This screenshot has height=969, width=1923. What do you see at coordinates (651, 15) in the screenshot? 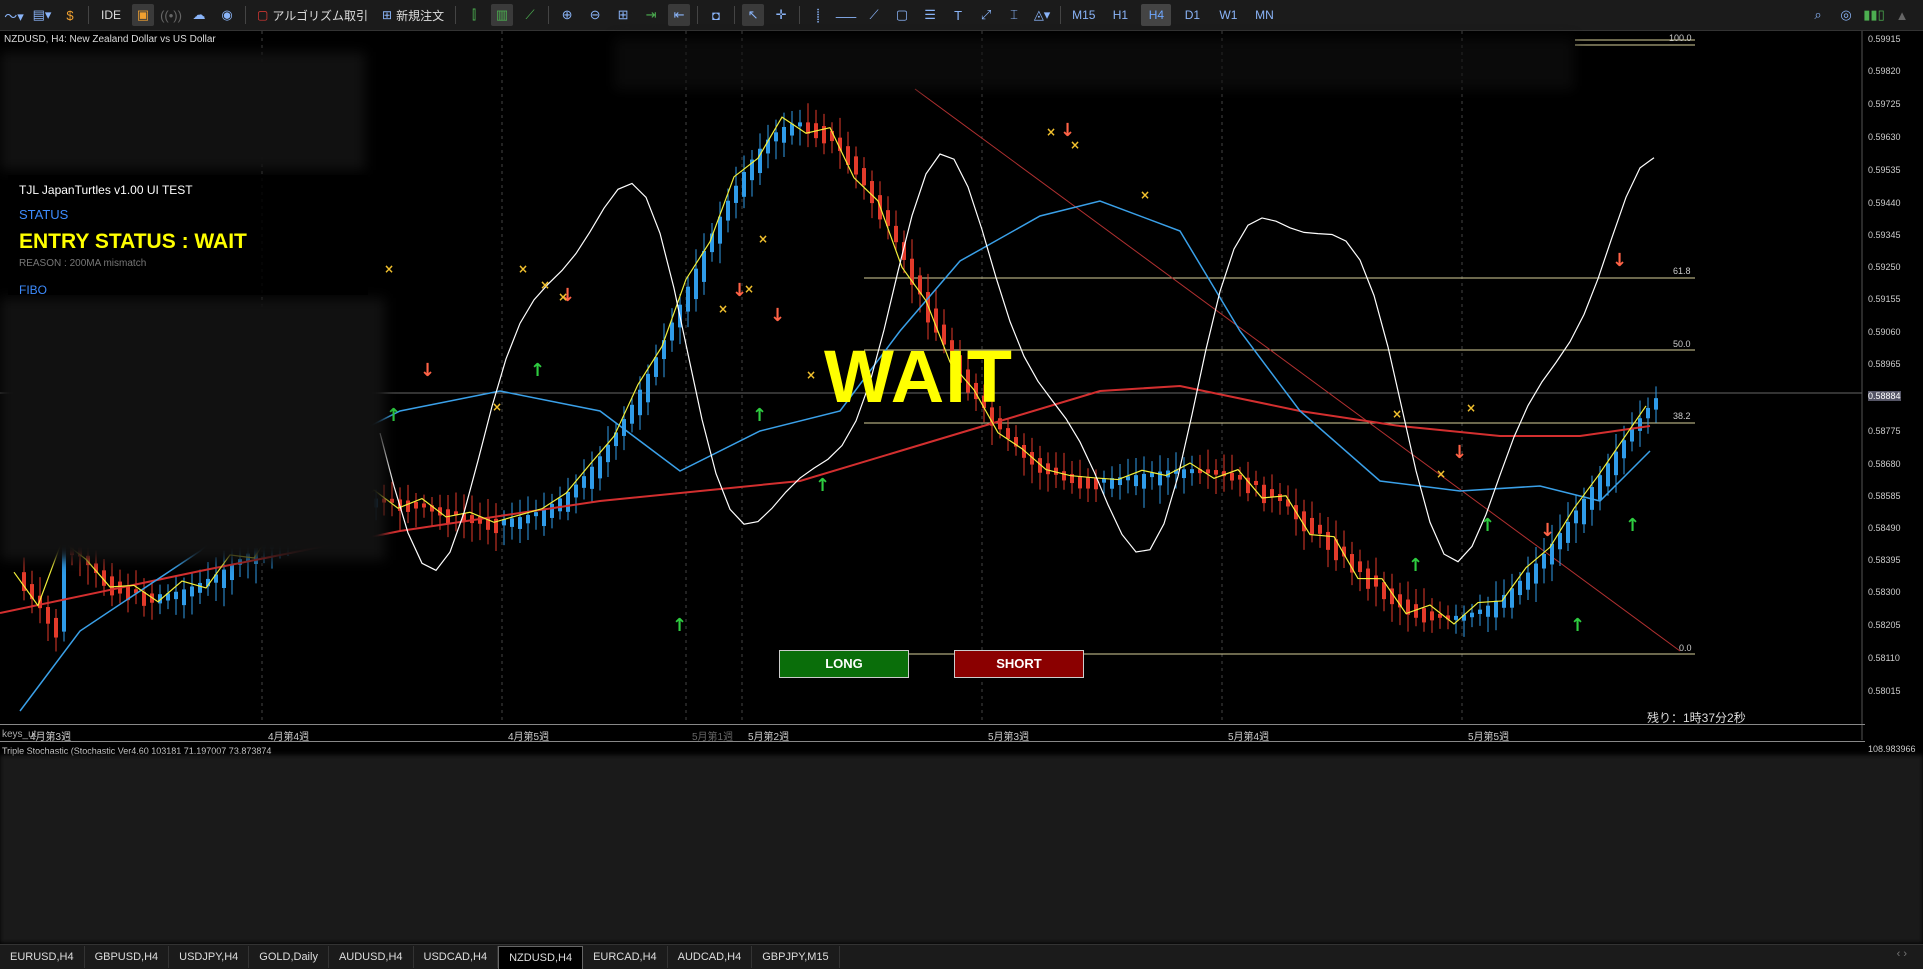
I see `autoscroll-icon: ⇥` at bounding box center [651, 15].